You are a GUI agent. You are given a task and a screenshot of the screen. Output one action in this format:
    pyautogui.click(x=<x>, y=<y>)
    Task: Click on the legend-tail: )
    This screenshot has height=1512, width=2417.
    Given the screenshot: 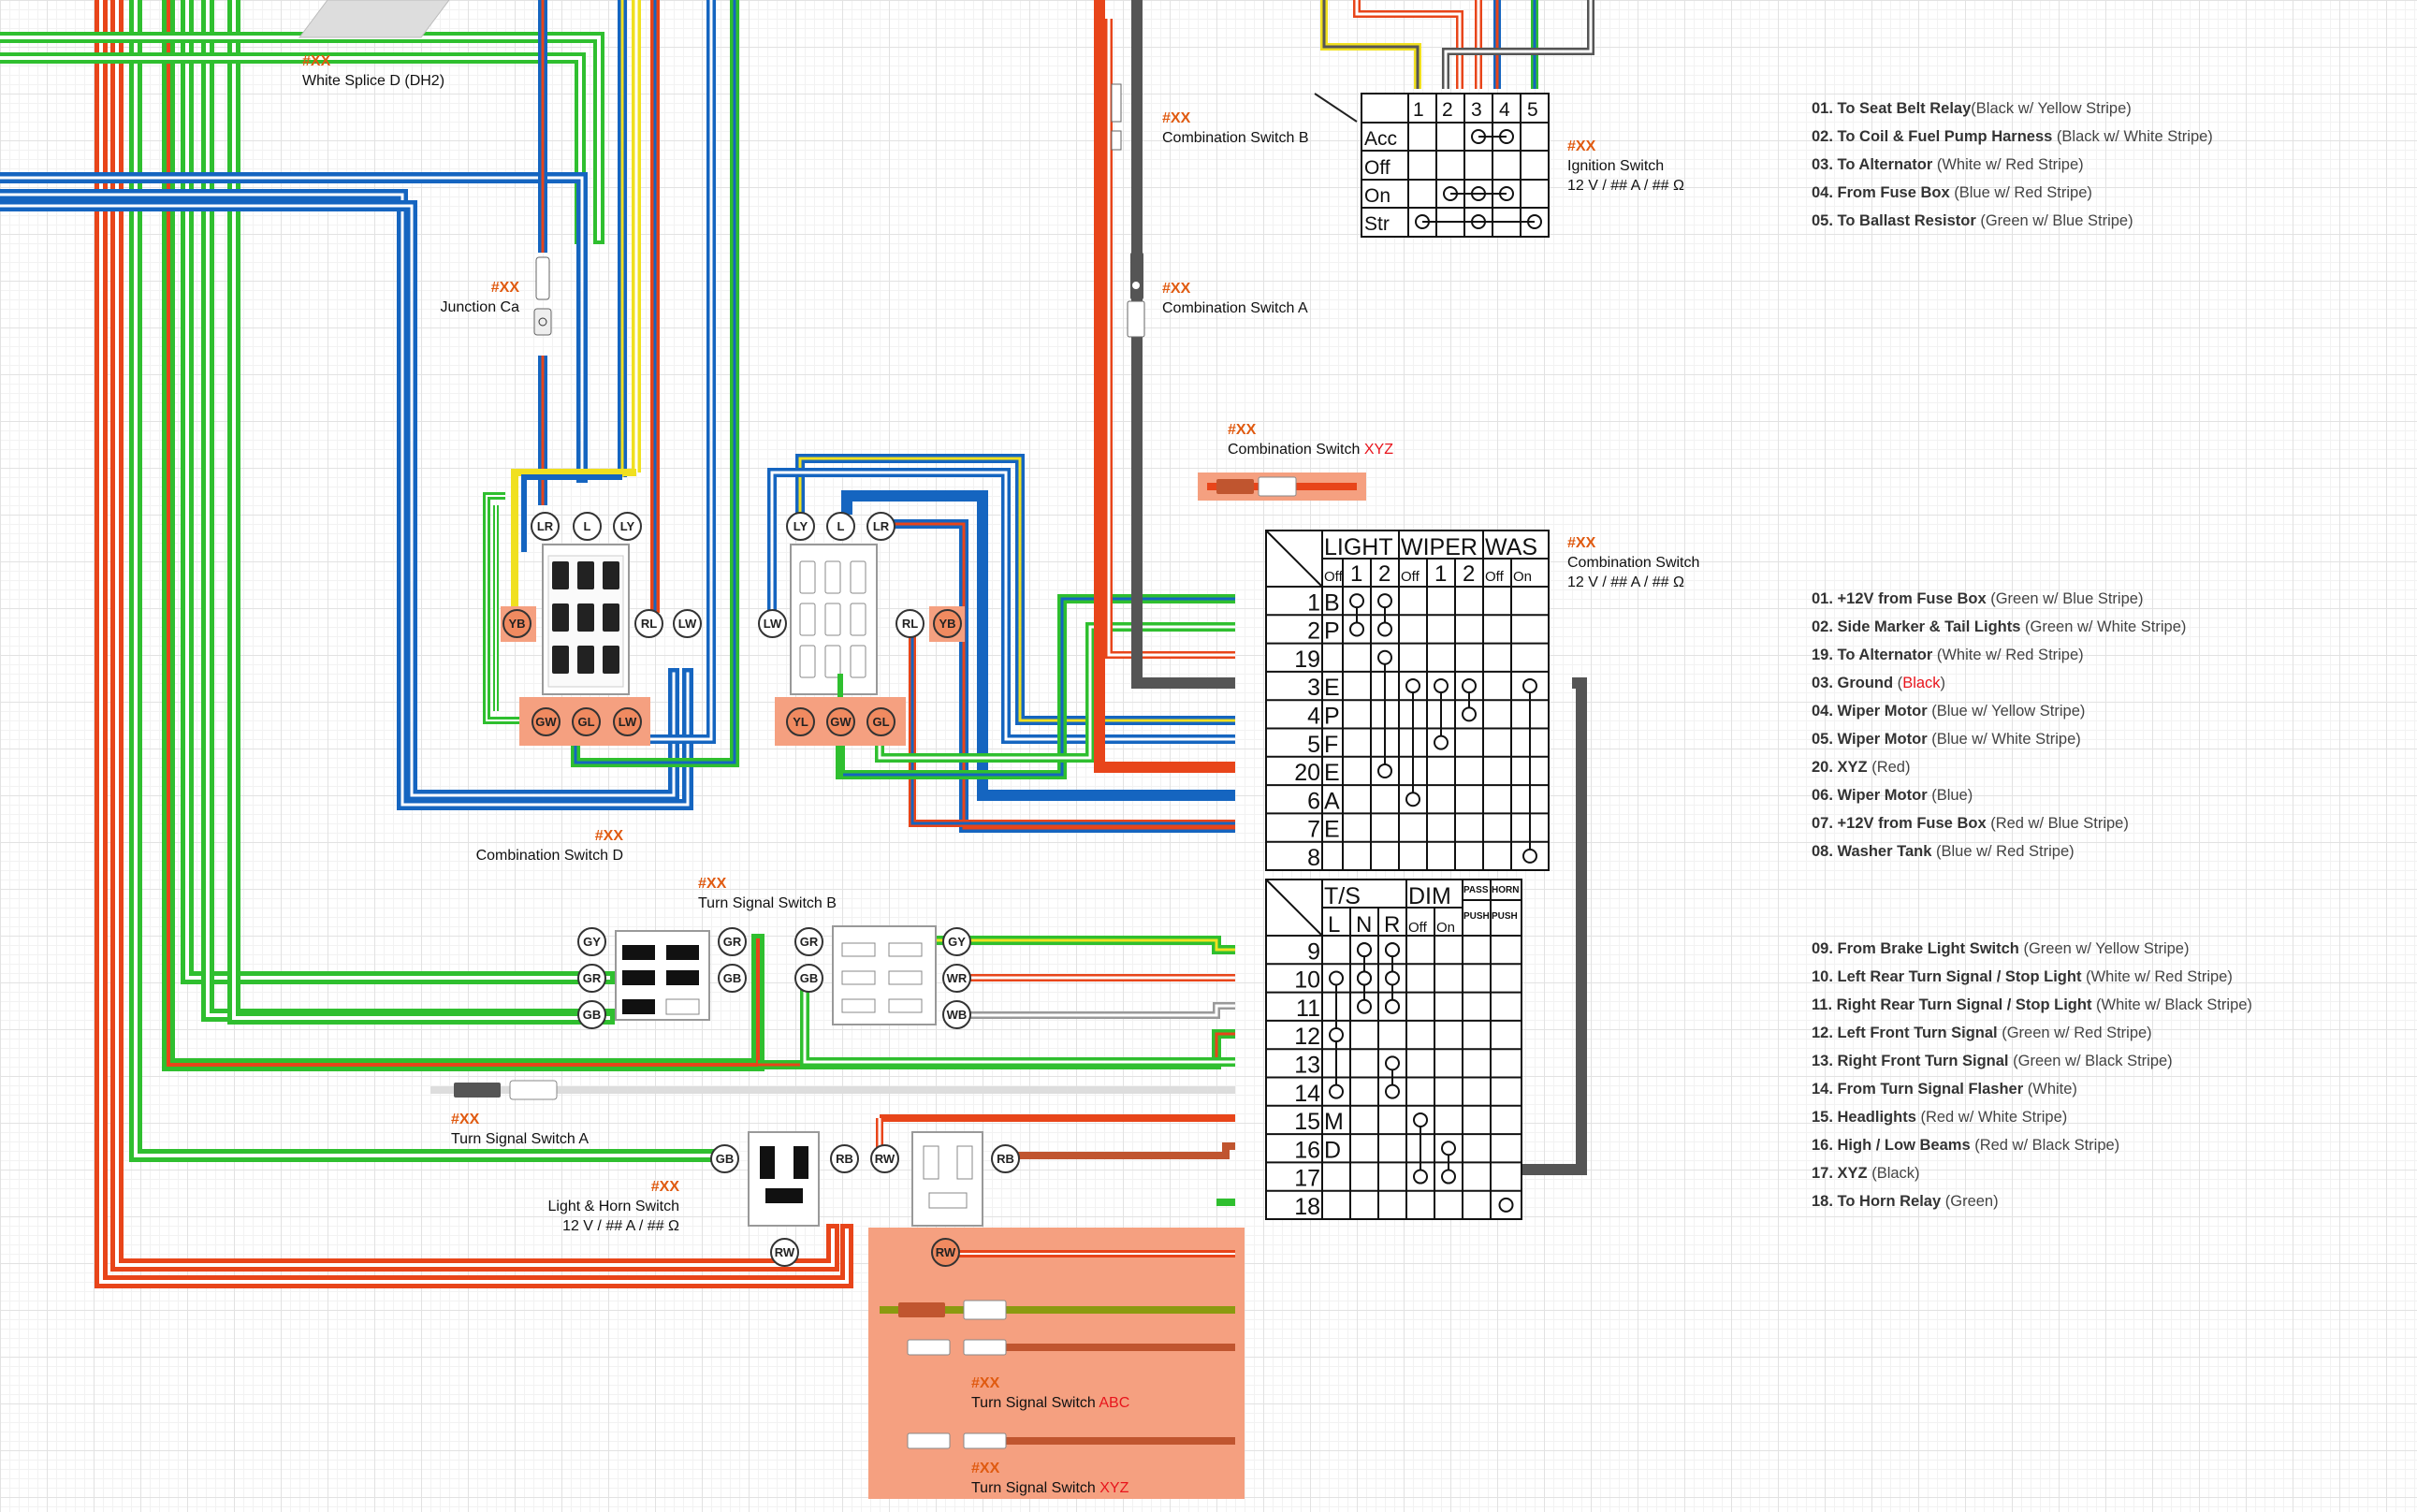 What is the action you would take?
    pyautogui.click(x=1943, y=683)
    